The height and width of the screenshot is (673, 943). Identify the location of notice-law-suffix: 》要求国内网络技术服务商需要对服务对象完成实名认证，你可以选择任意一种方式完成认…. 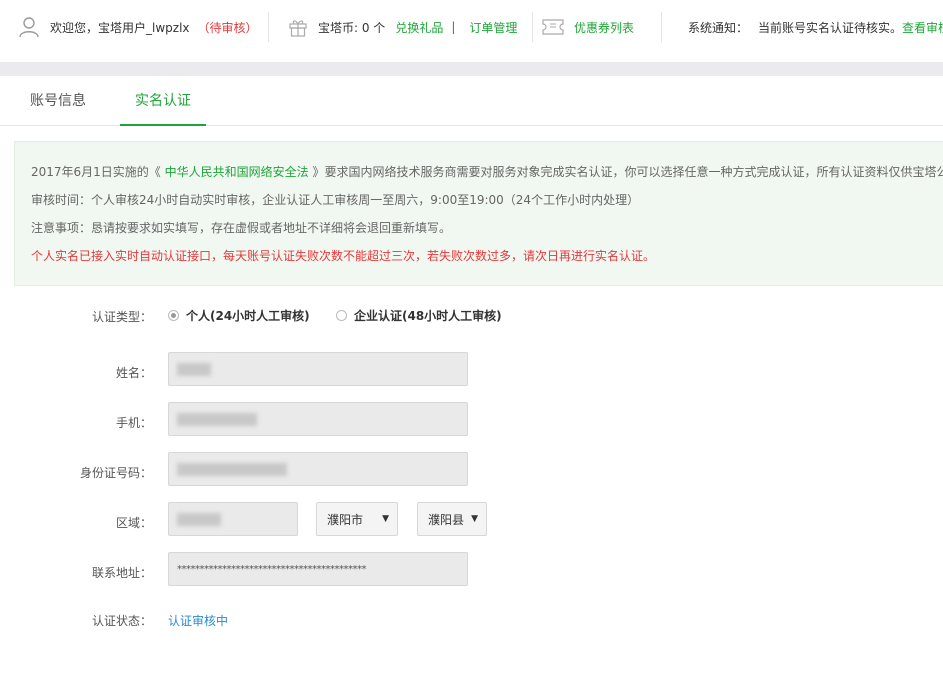
(625, 172).